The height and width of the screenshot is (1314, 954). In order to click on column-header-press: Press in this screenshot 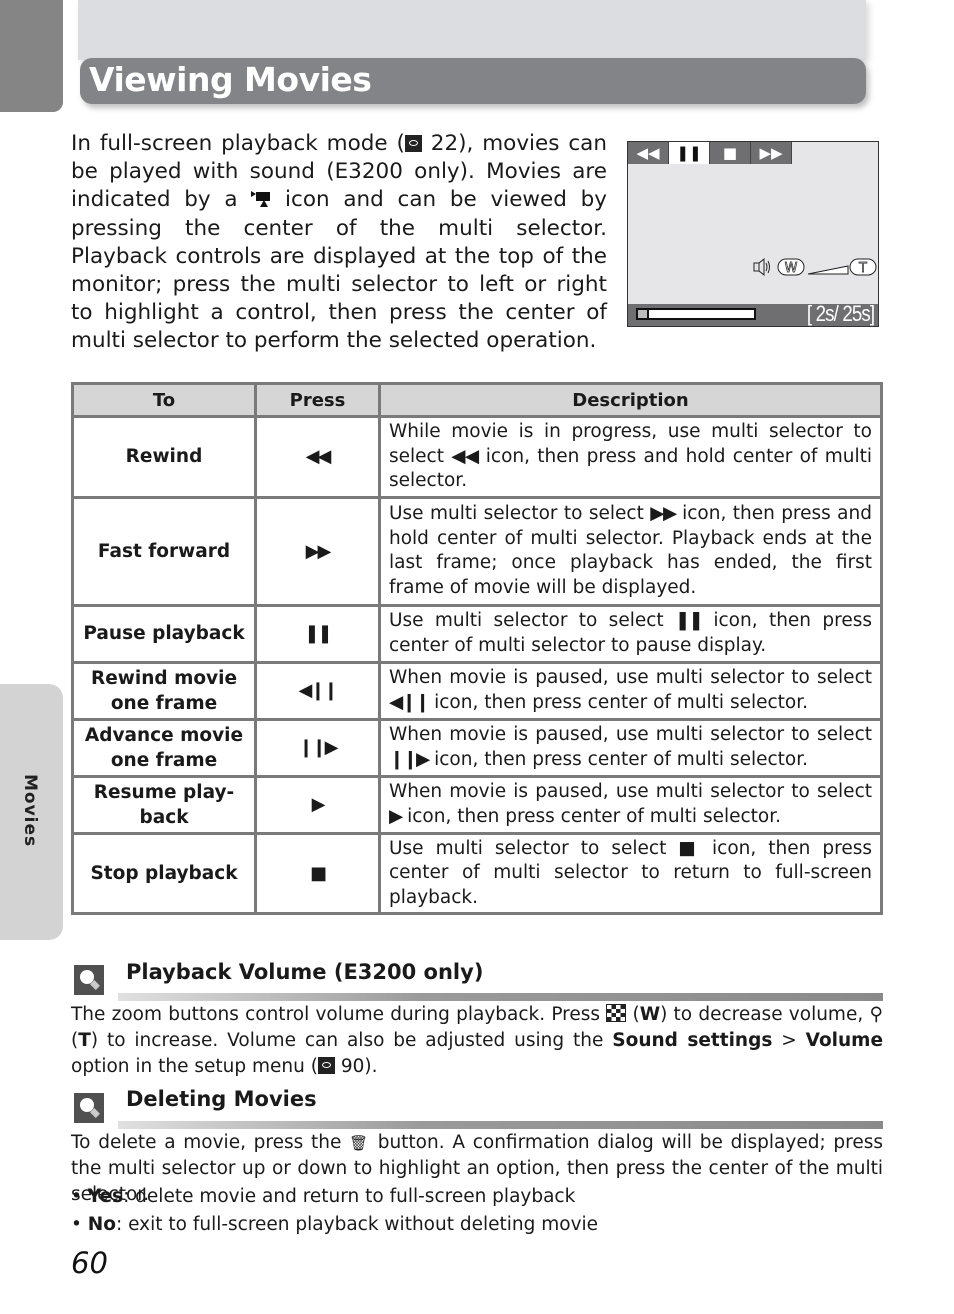, I will do `click(317, 400)`.